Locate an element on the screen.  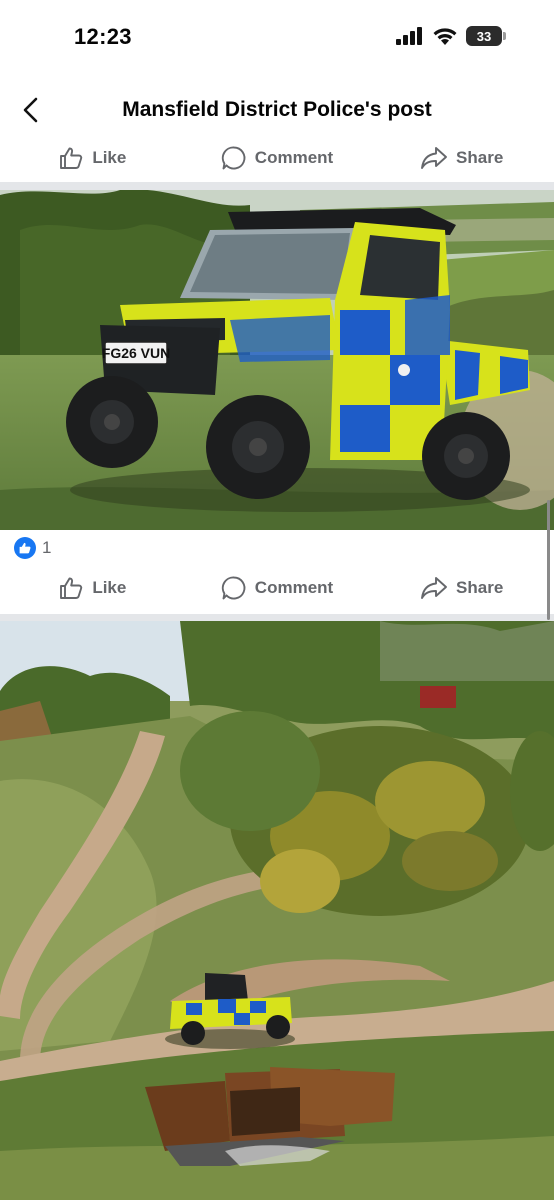
page-title: Mansfield District Police's post is located at coordinates (277, 109).